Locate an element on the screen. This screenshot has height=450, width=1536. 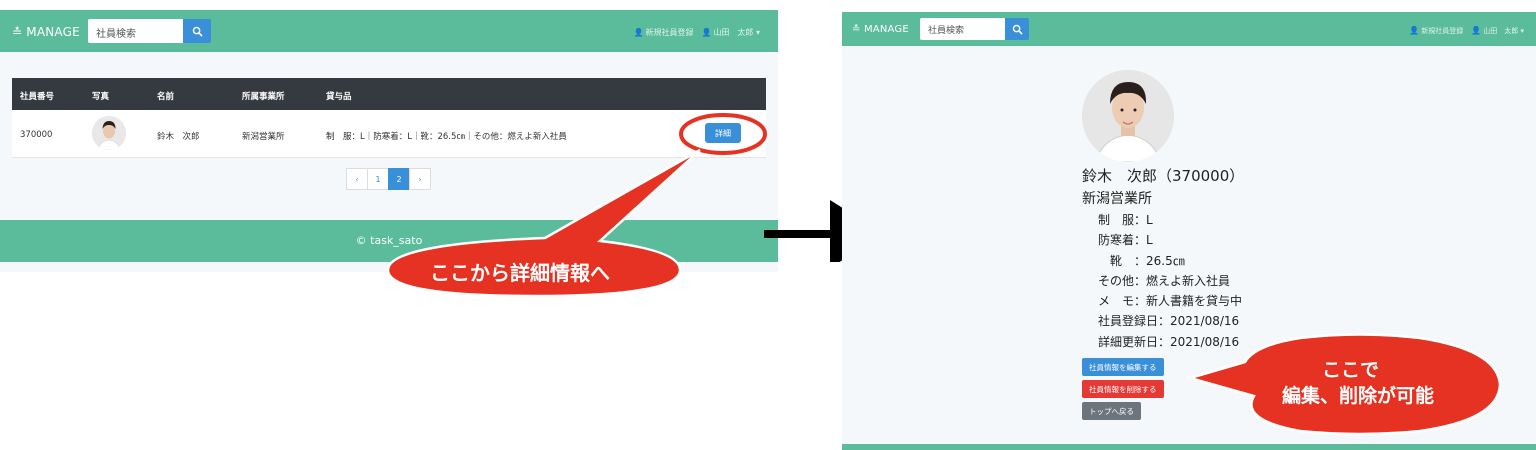
header-items: 貸与品 is located at coordinates (339, 97).